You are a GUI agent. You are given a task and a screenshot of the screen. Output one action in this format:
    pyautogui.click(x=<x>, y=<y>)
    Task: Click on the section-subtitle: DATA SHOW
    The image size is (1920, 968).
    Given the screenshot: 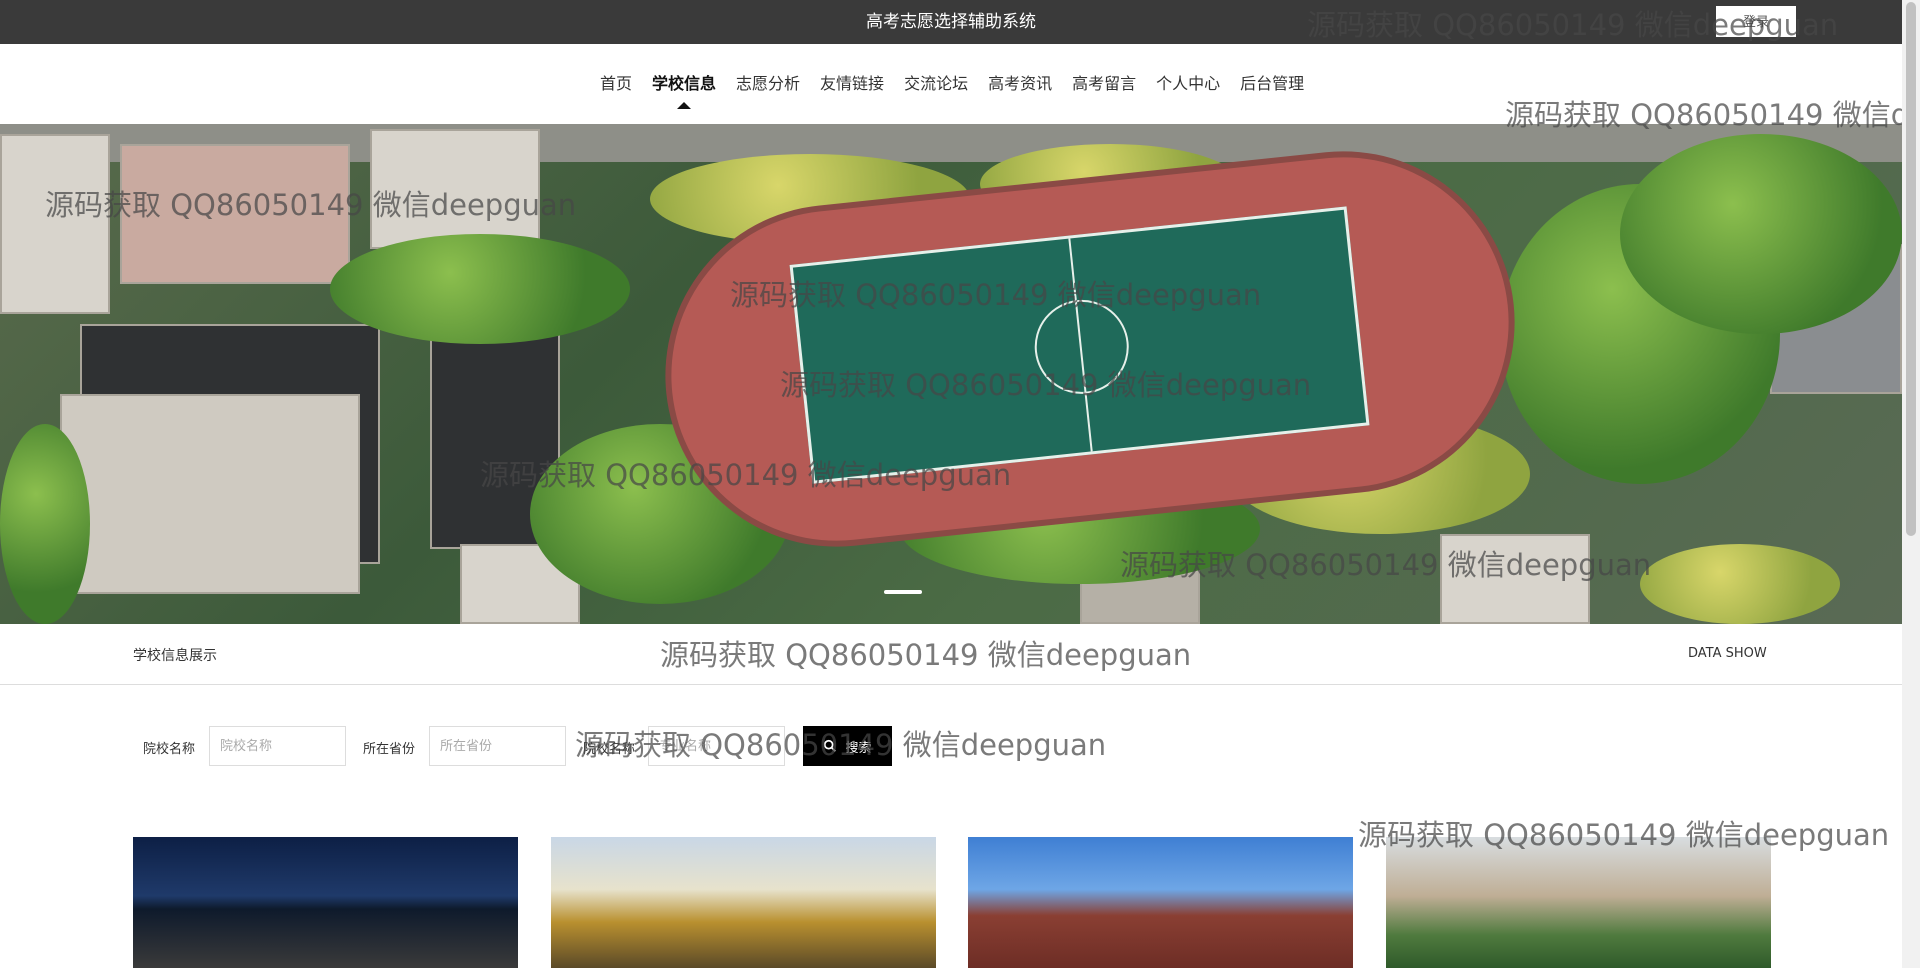 What is the action you would take?
    pyautogui.click(x=1727, y=653)
    